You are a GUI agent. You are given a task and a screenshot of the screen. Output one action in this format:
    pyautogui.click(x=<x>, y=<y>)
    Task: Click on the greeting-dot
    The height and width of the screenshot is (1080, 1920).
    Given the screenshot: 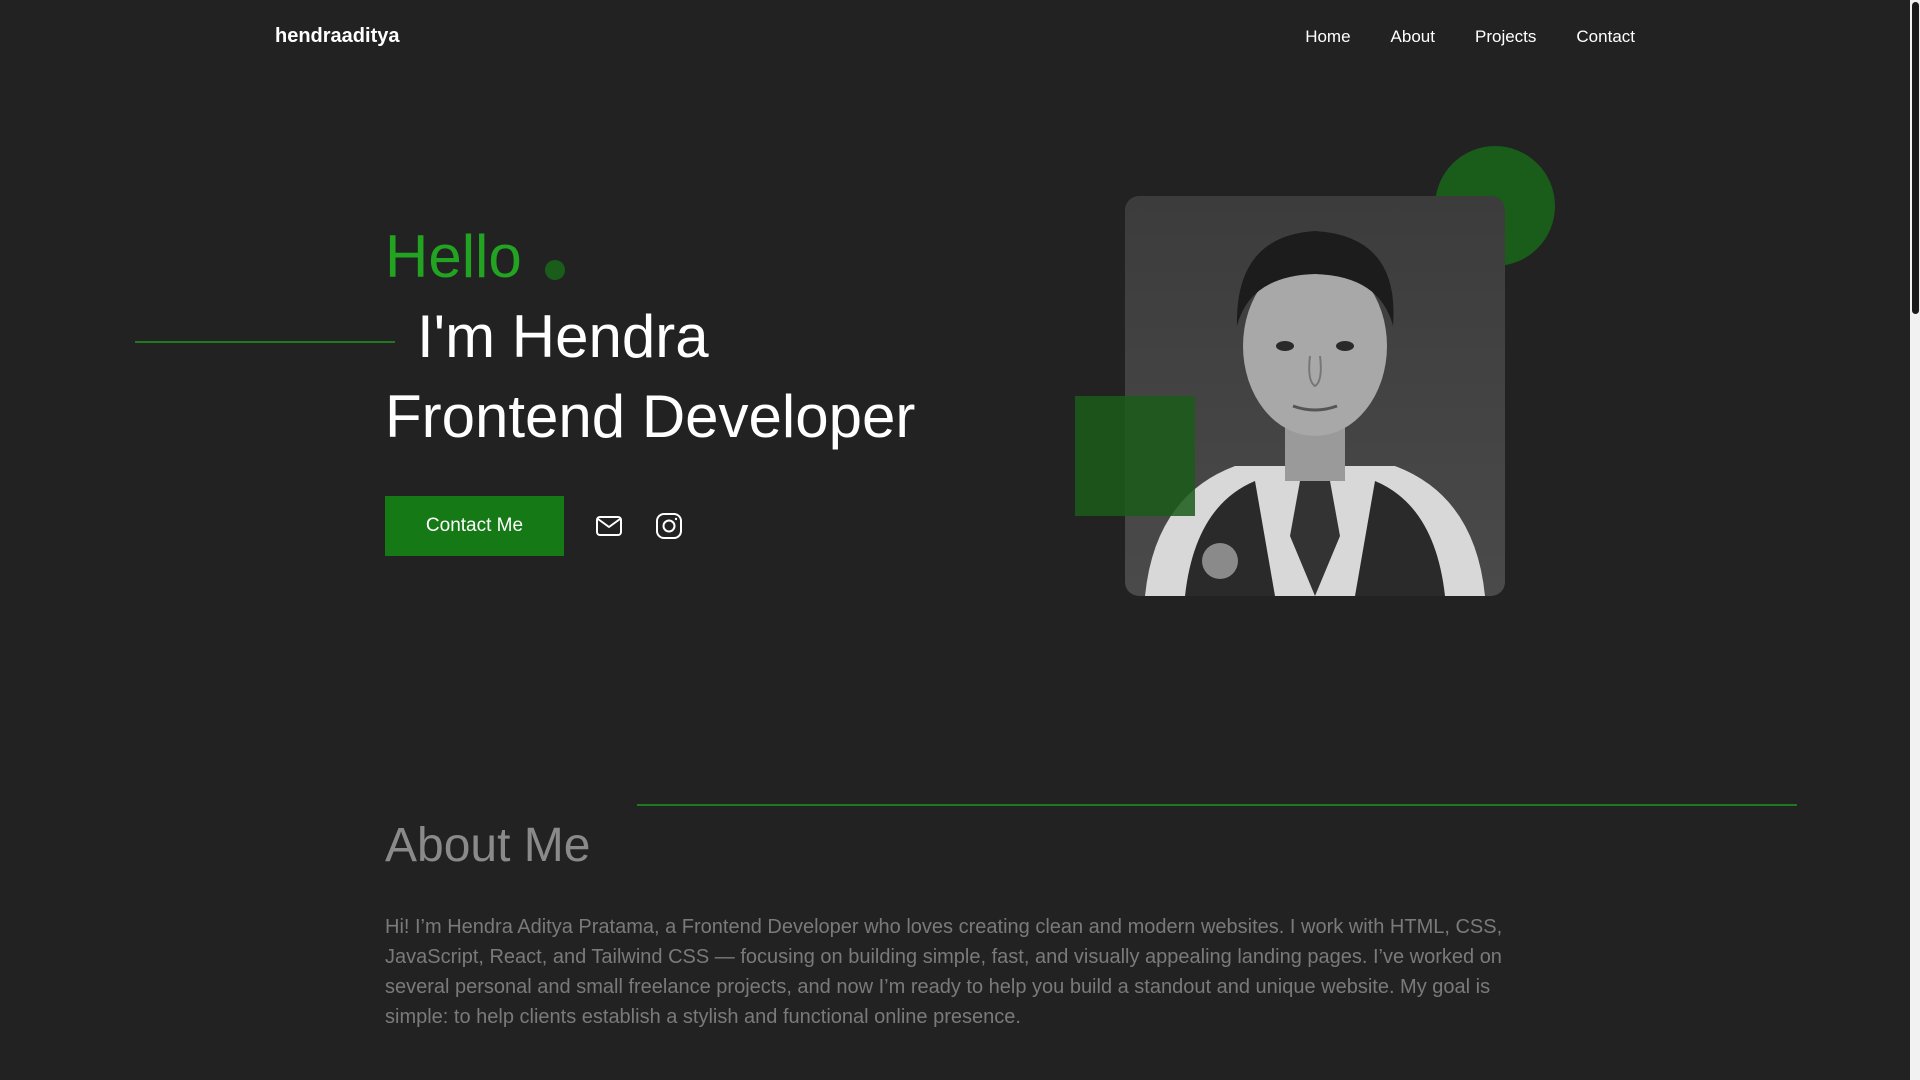 What is the action you would take?
    pyautogui.click(x=555, y=270)
    